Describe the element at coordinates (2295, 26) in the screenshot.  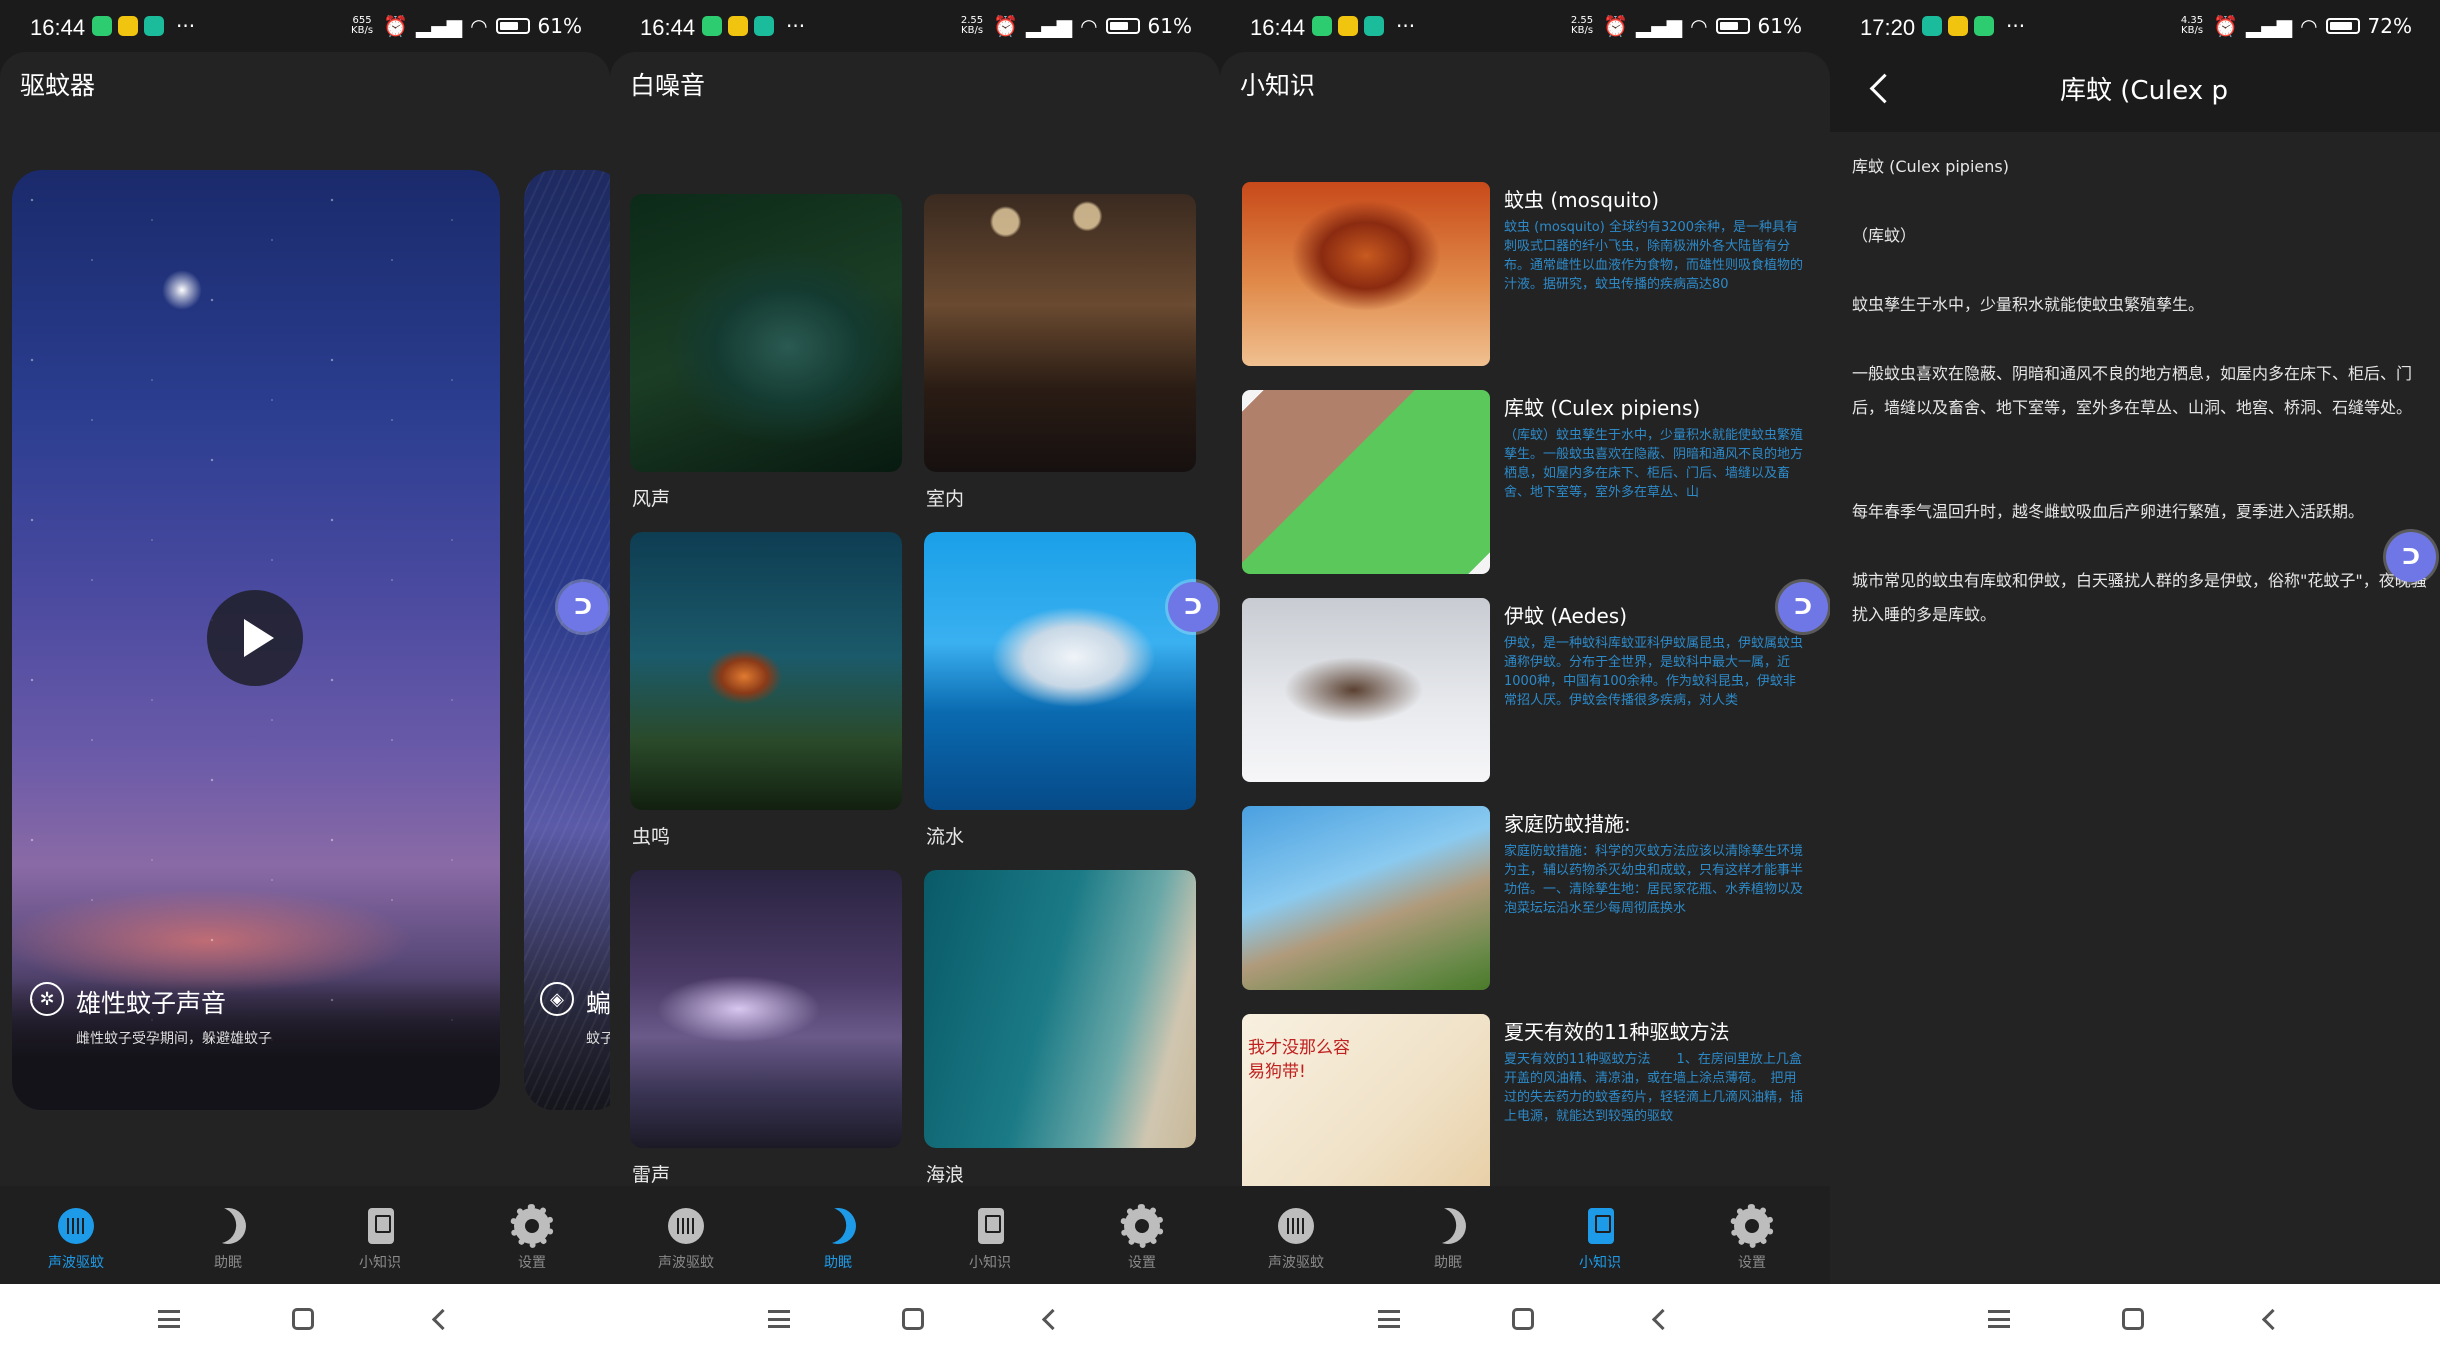
I see `status-right: 4.35 KB/s ⏰ ▂▄▆ ◠ 72%` at that location.